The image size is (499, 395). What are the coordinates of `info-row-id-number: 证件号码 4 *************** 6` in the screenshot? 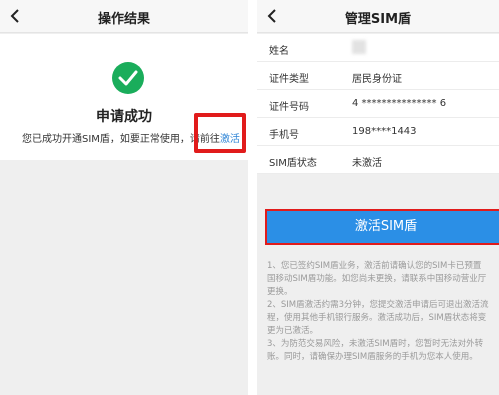 It's located at (378, 104).